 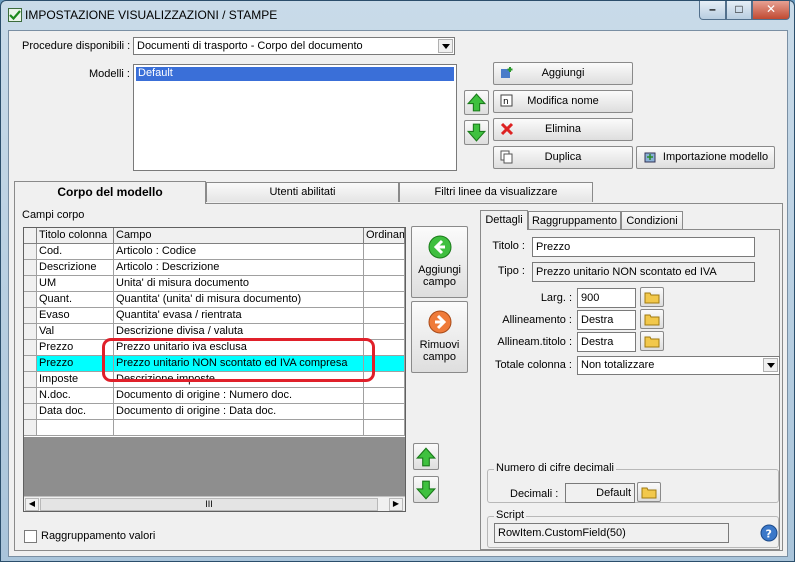 What do you see at coordinates (739, 10) in the screenshot?
I see `maximize-button: □` at bounding box center [739, 10].